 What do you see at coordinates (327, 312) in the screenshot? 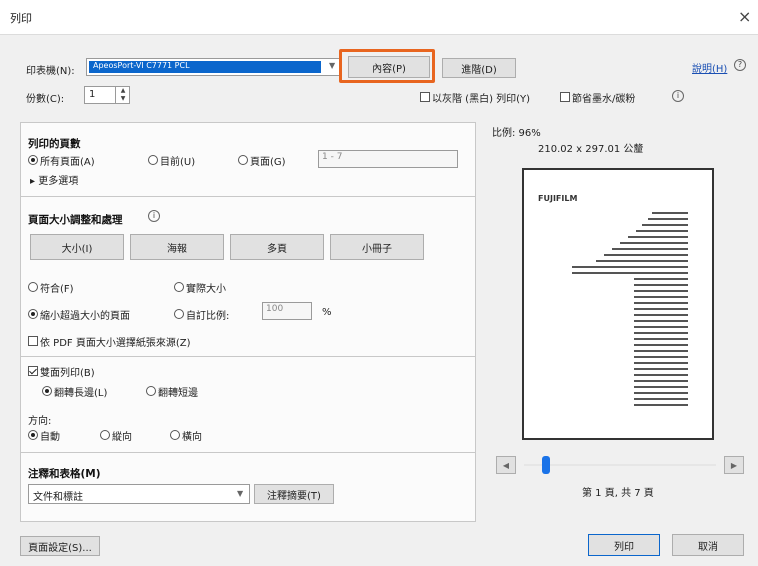
I see `percent-sign: %` at bounding box center [327, 312].